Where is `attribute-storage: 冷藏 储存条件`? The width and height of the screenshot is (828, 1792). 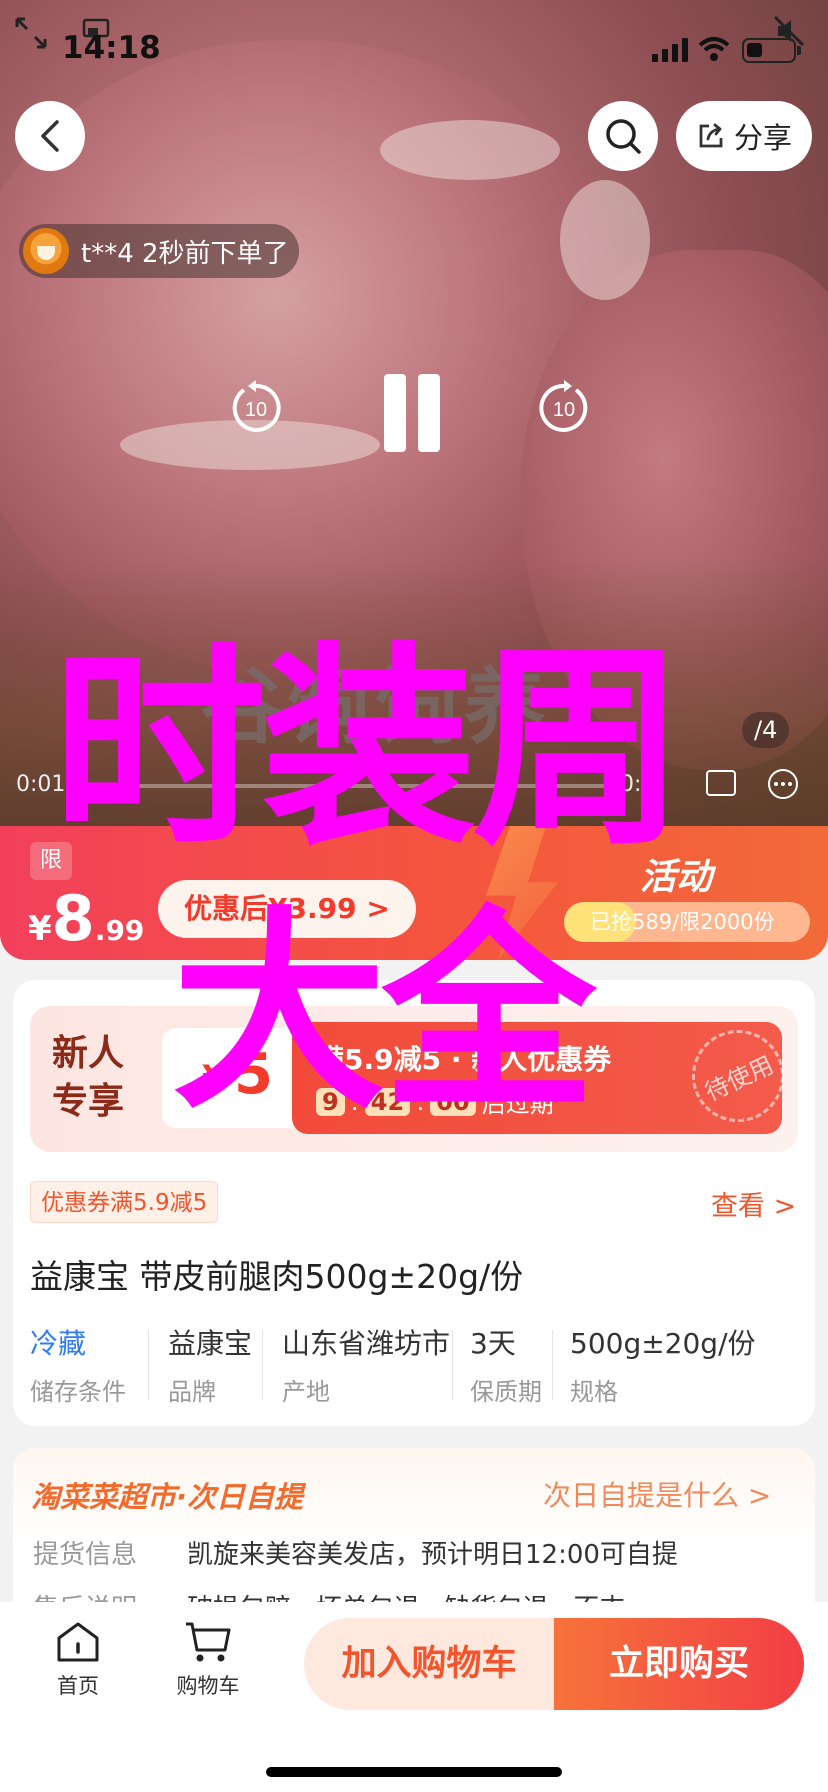 attribute-storage: 冷藏 储存条件 is located at coordinates (78, 1364).